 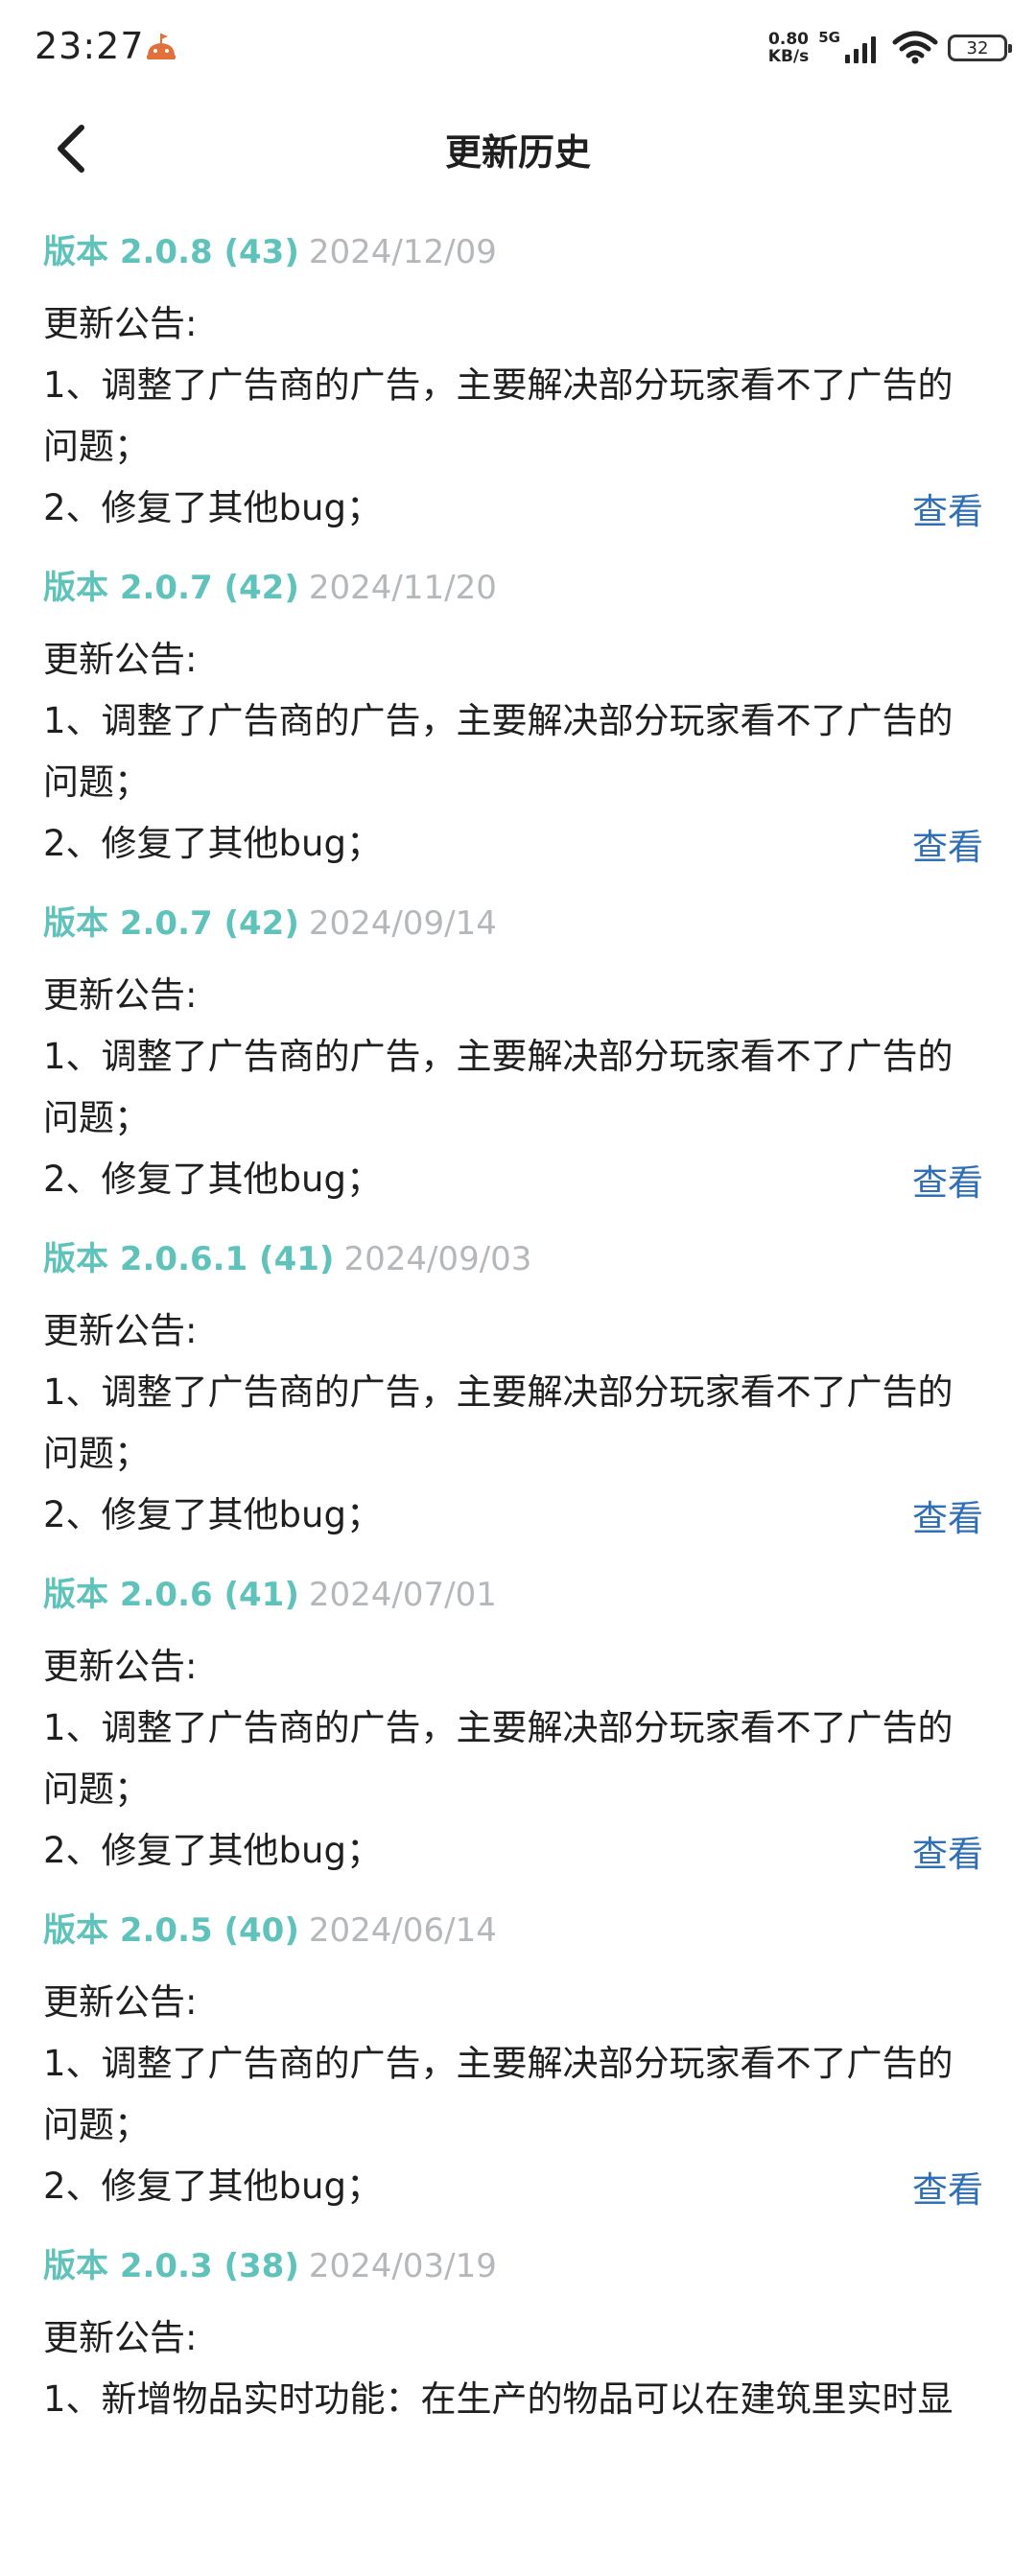 What do you see at coordinates (860, 49) in the screenshot?
I see `signal-icon` at bounding box center [860, 49].